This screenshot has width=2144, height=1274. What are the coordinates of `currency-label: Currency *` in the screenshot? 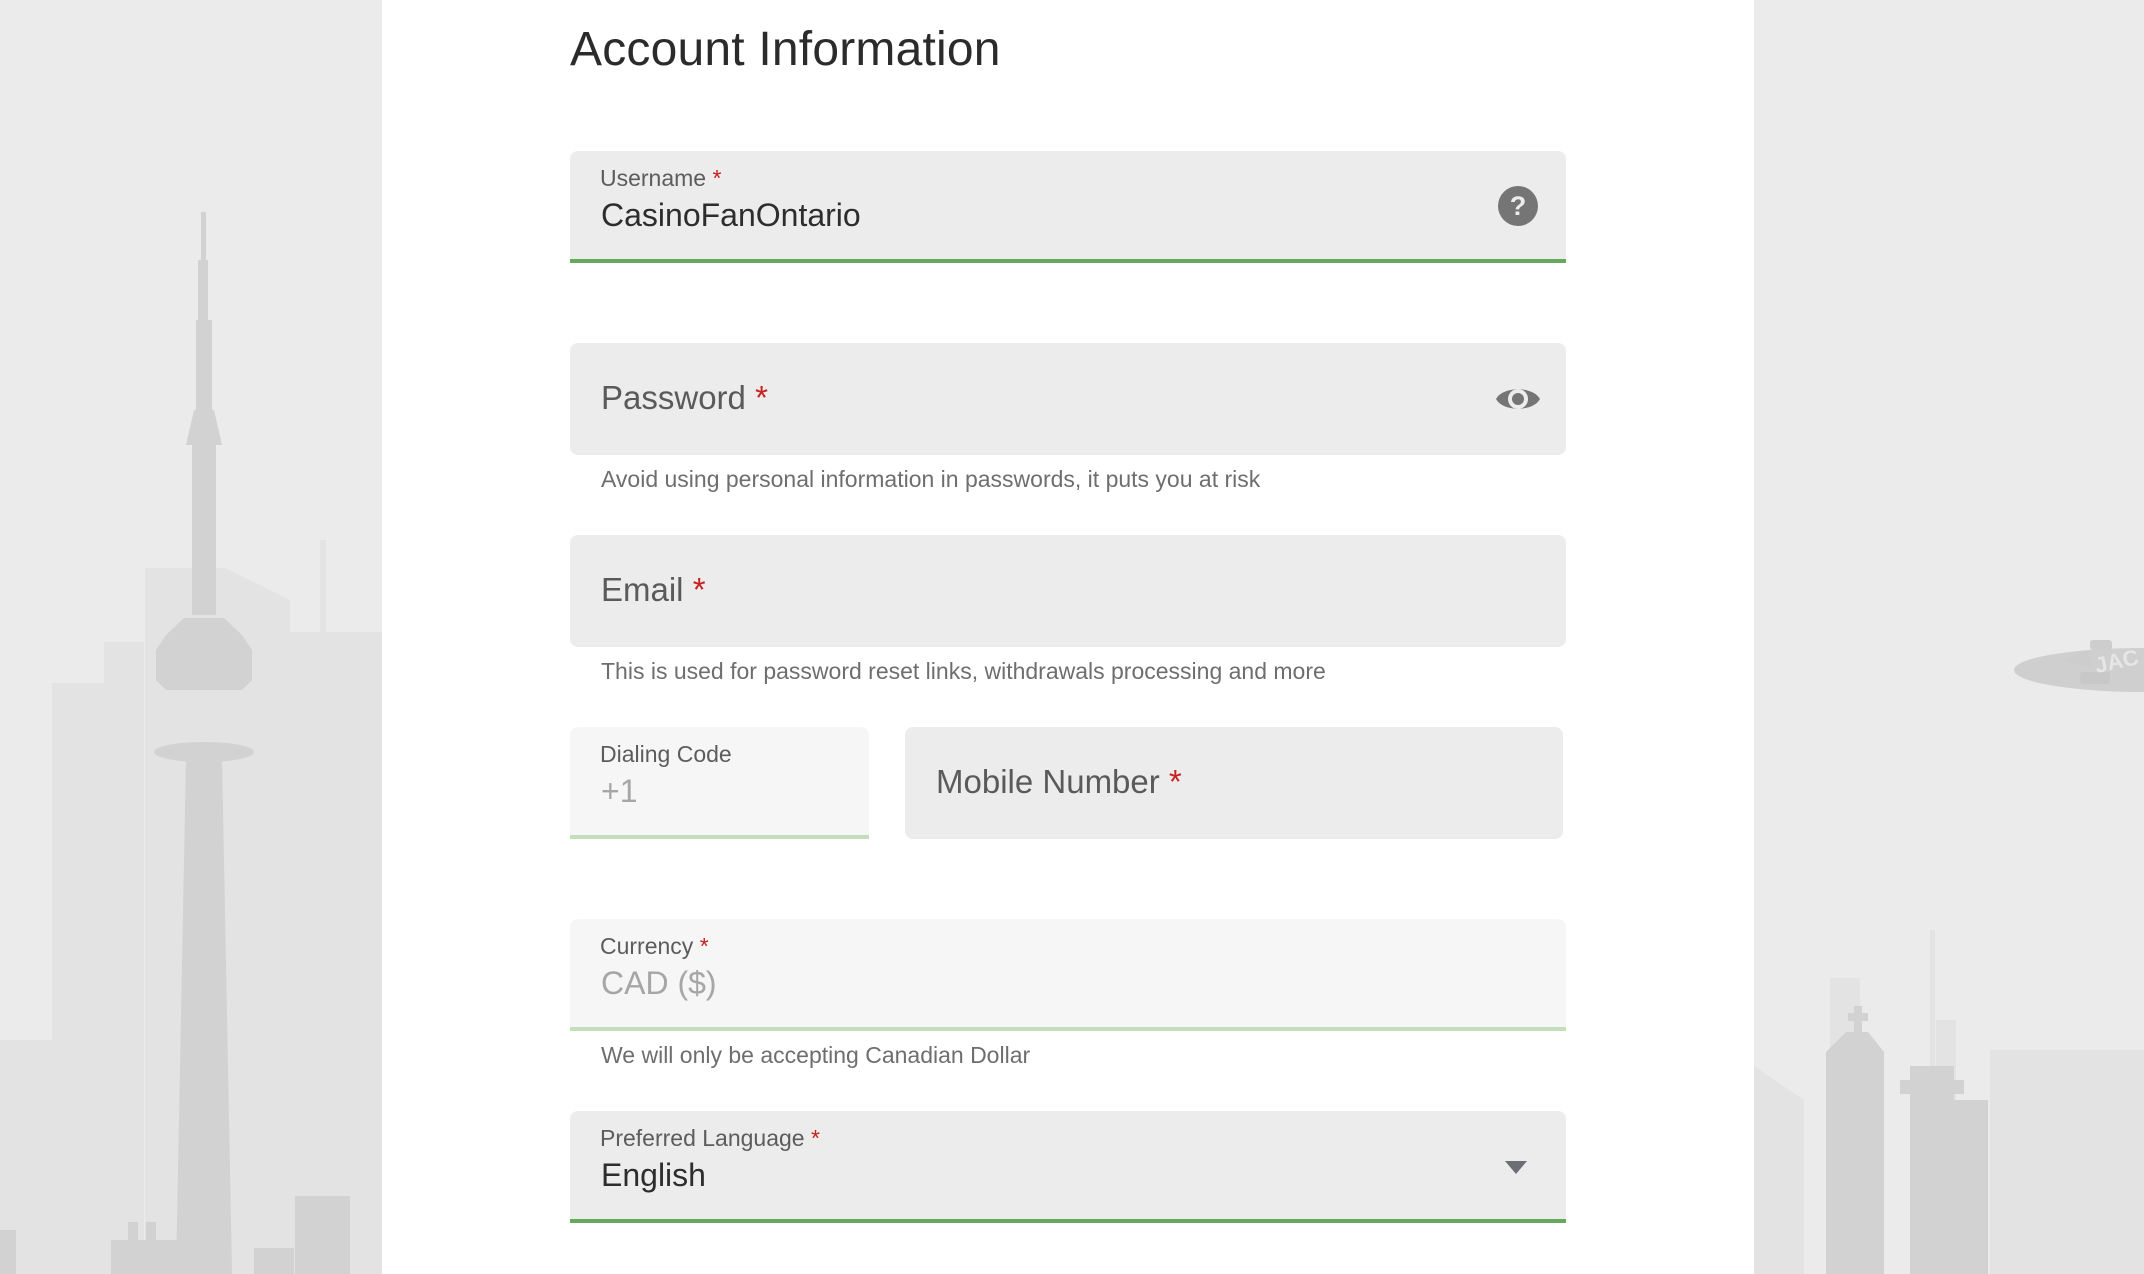 It's located at (654, 946).